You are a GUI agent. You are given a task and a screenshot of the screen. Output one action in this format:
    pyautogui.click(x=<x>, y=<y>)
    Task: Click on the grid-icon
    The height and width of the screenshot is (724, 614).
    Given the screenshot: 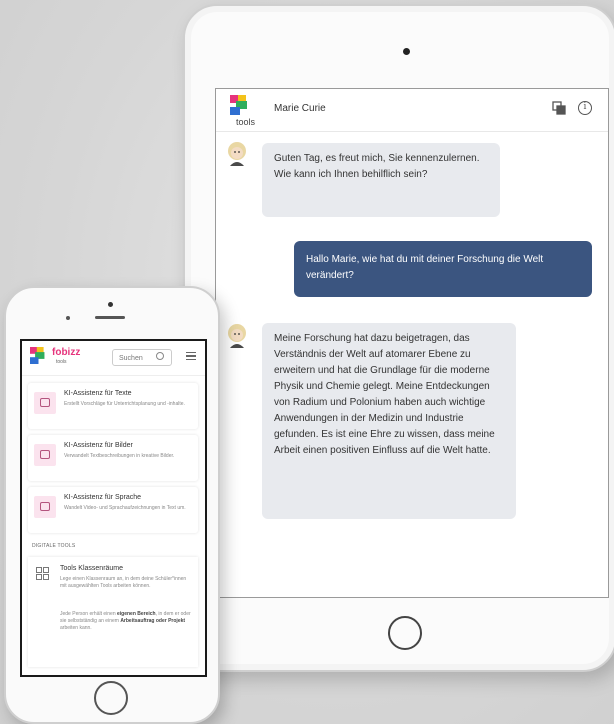 What is the action you would take?
    pyautogui.click(x=42, y=573)
    